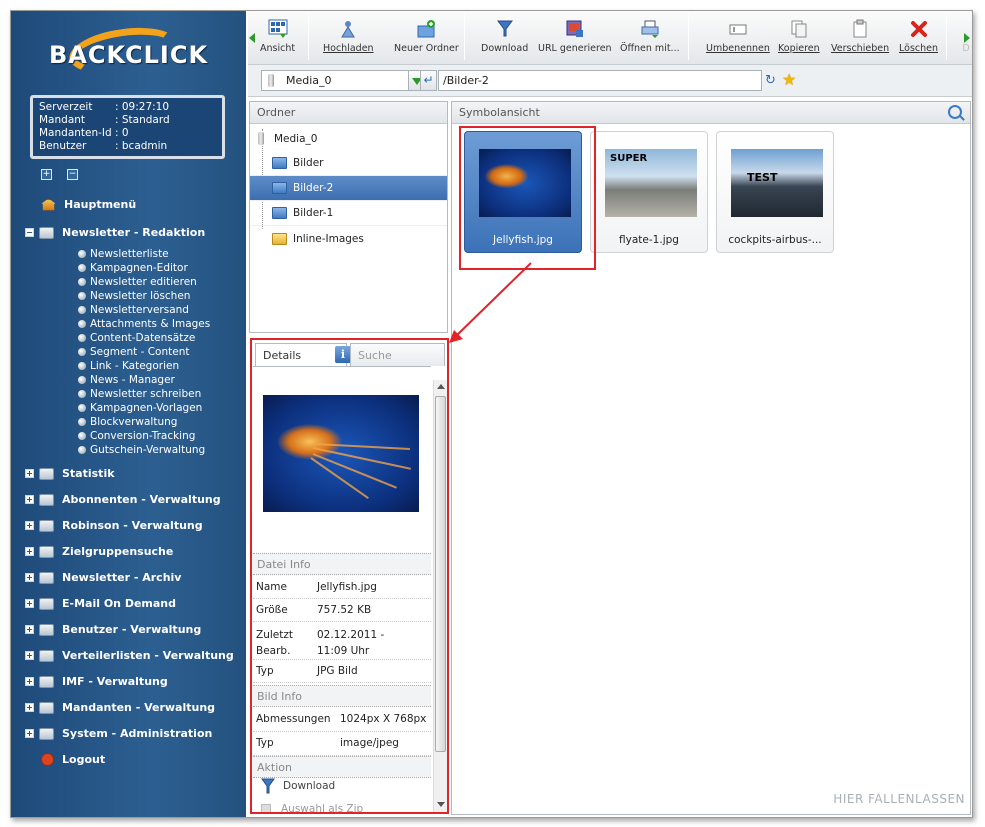 Image resolution: width=985 pixels, height=827 pixels. Describe the element at coordinates (860, 28) in the screenshot. I see `move-icon` at that location.